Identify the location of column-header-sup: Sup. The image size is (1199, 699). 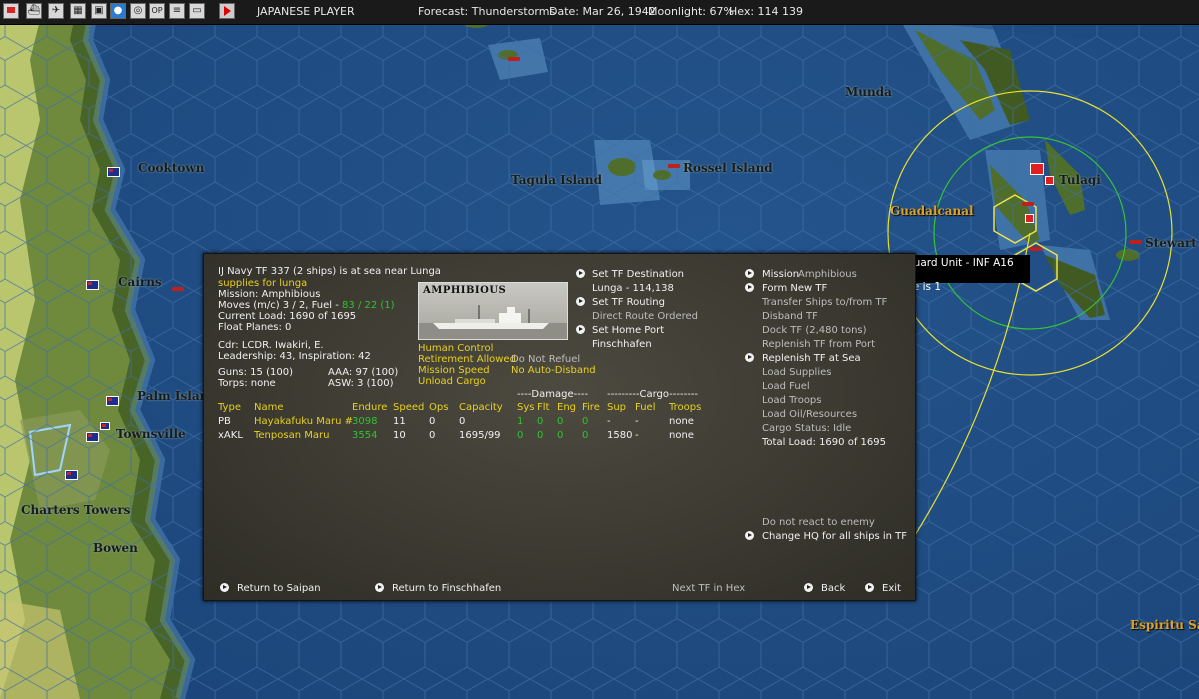
(617, 407).